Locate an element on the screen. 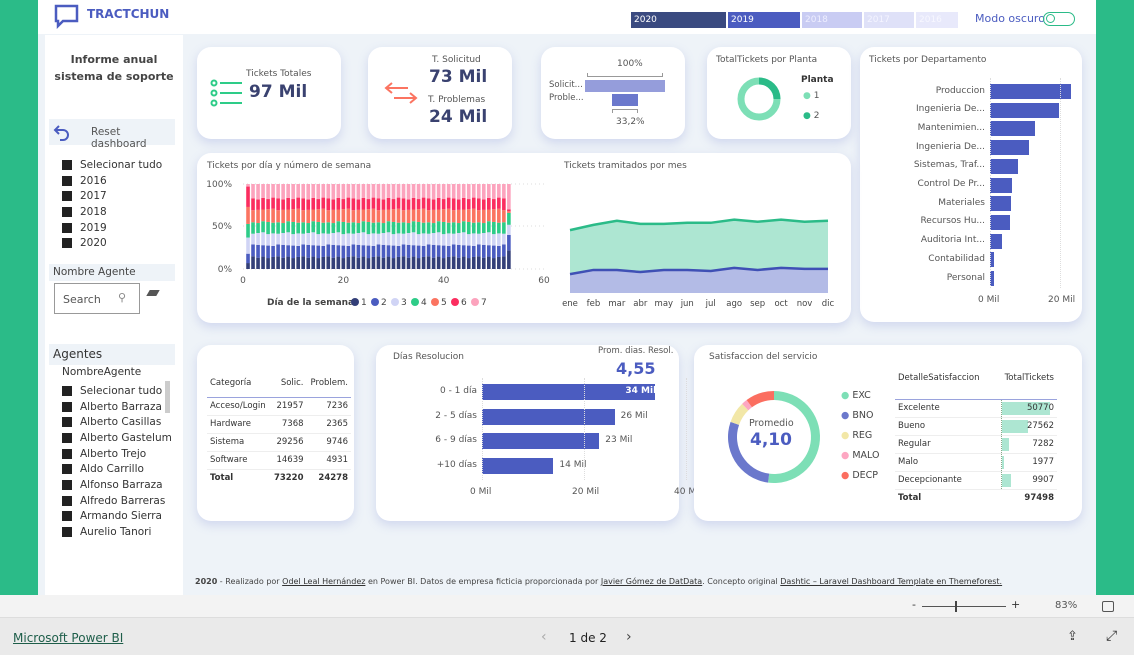 Image resolution: width=1134 pixels, height=655 pixels. week-20-day-4-bar is located at coordinates (343, 228).